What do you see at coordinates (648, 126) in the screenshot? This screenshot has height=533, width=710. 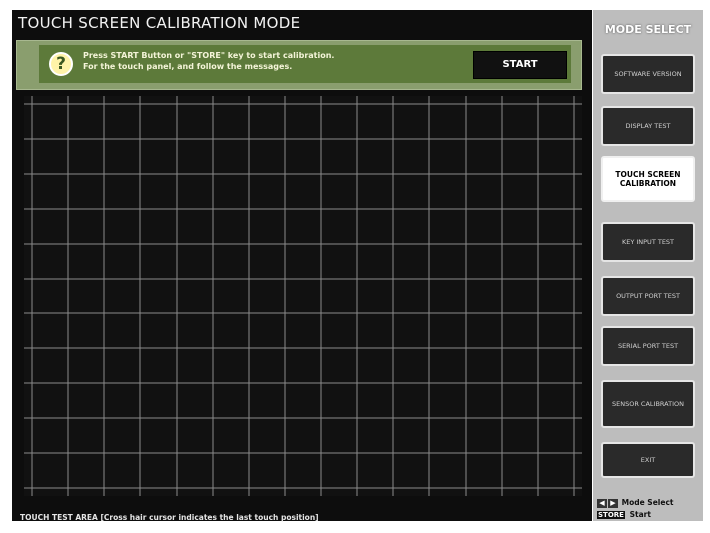 I see `mode-display-test-button: DISPLAY TEST` at bounding box center [648, 126].